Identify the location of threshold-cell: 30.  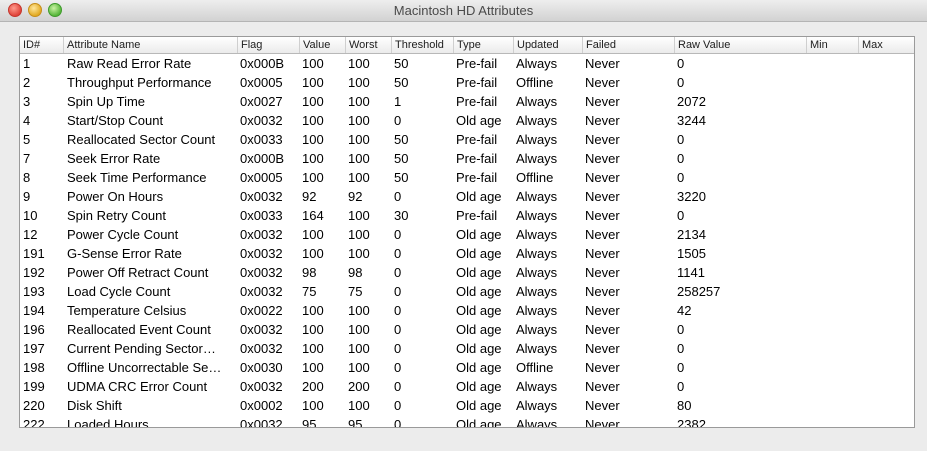
(401, 215).